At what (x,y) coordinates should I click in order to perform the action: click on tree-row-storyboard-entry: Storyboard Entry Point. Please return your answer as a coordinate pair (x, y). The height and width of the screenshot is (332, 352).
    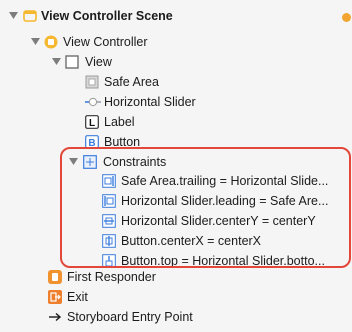
    Looking at the image, I should click on (176, 317).